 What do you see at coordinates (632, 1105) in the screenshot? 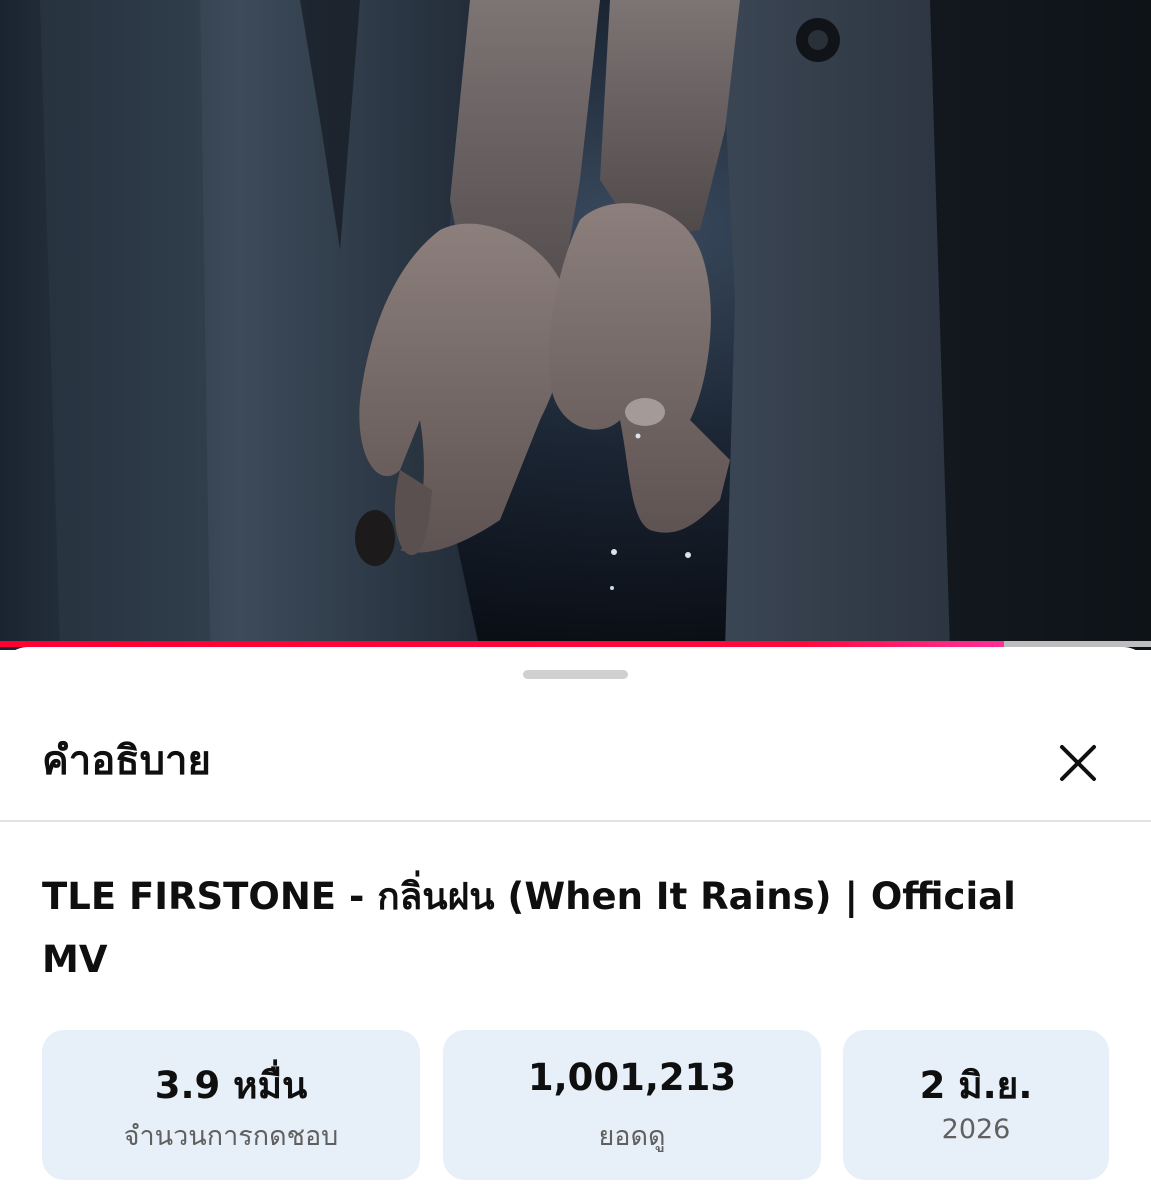
I see `views-card: 1,001,213 ยอดดู` at bounding box center [632, 1105].